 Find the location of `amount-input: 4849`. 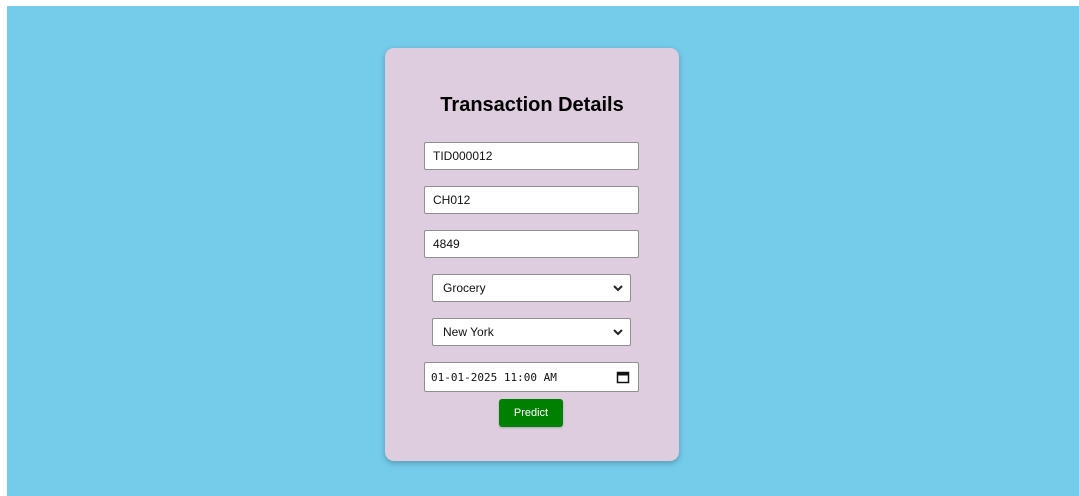

amount-input: 4849 is located at coordinates (531, 244).